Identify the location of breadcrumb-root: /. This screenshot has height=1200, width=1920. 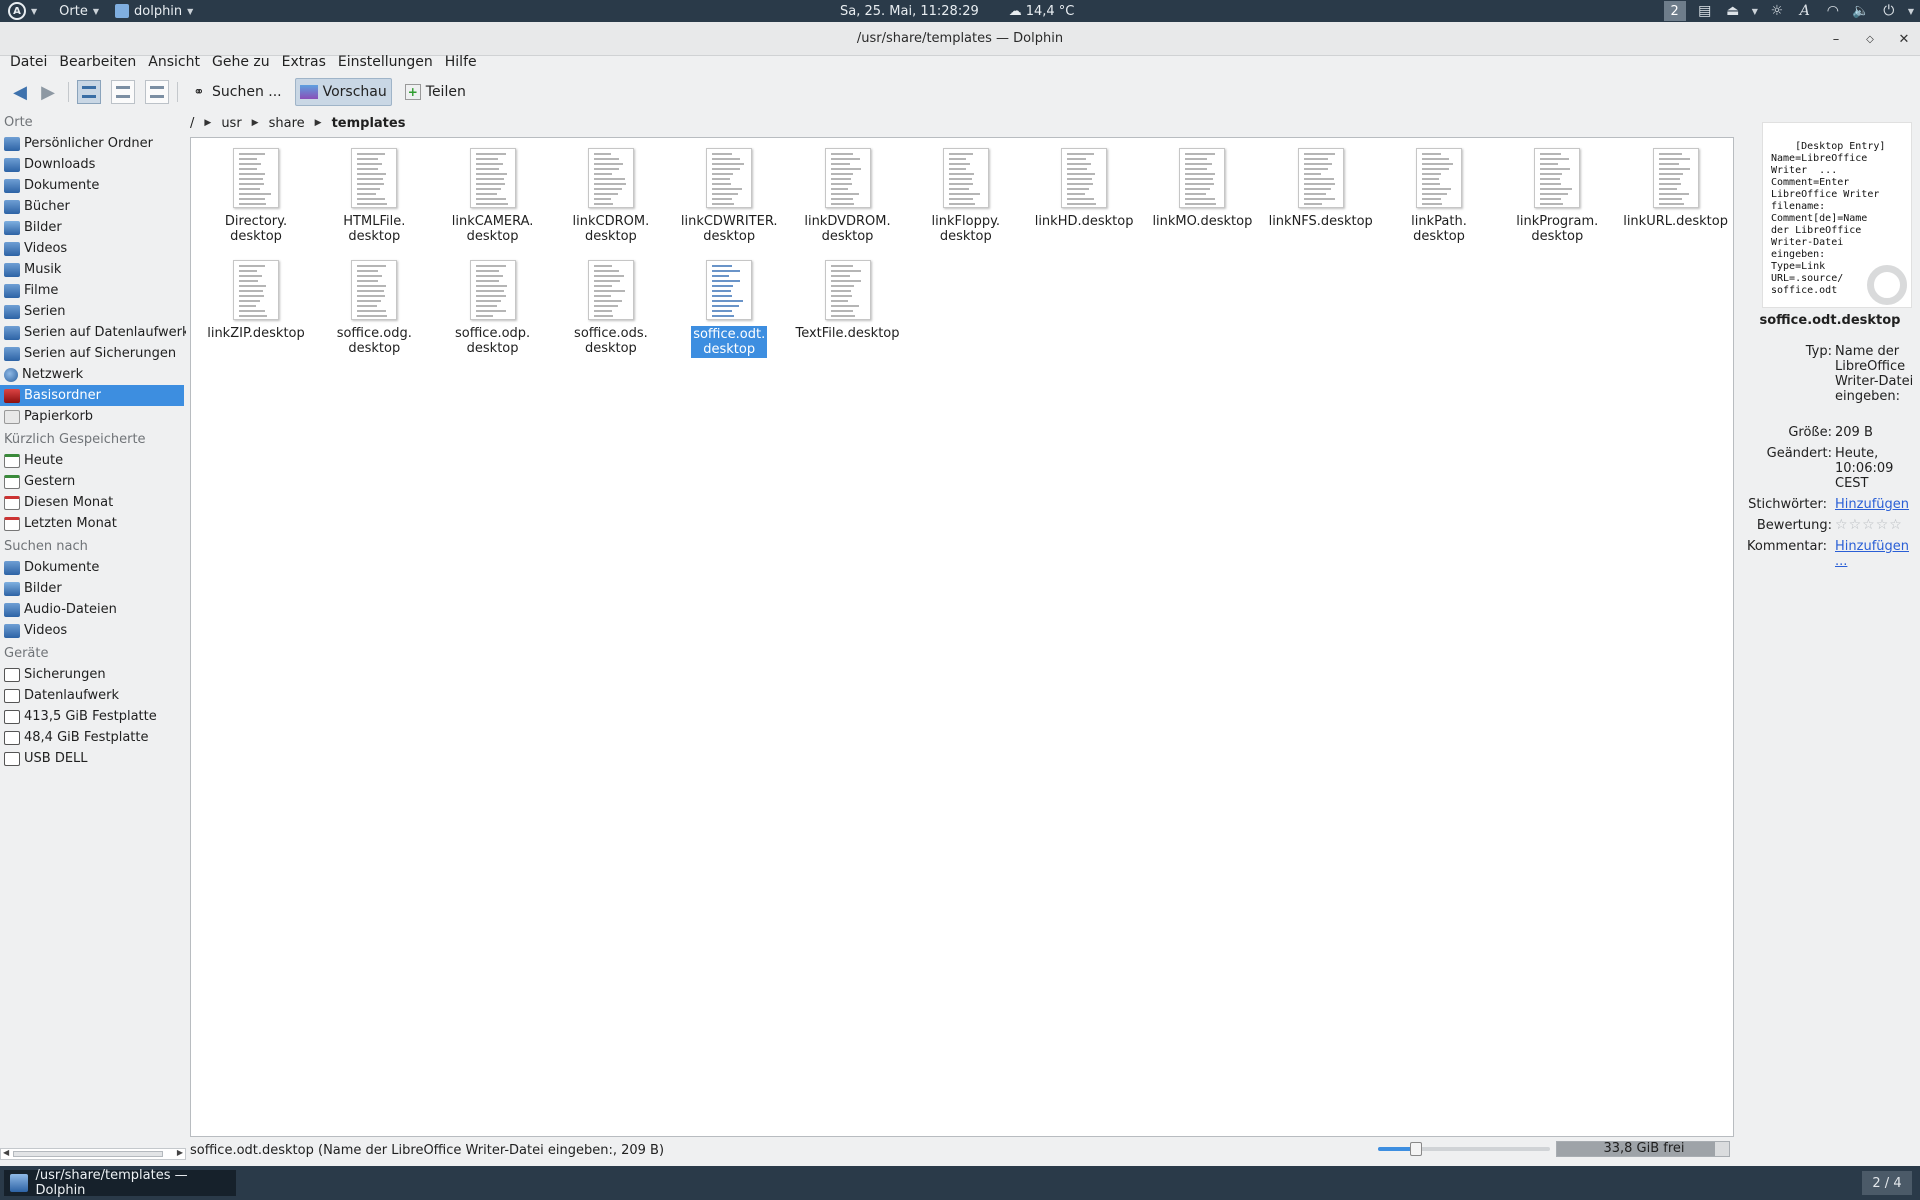
(192, 123).